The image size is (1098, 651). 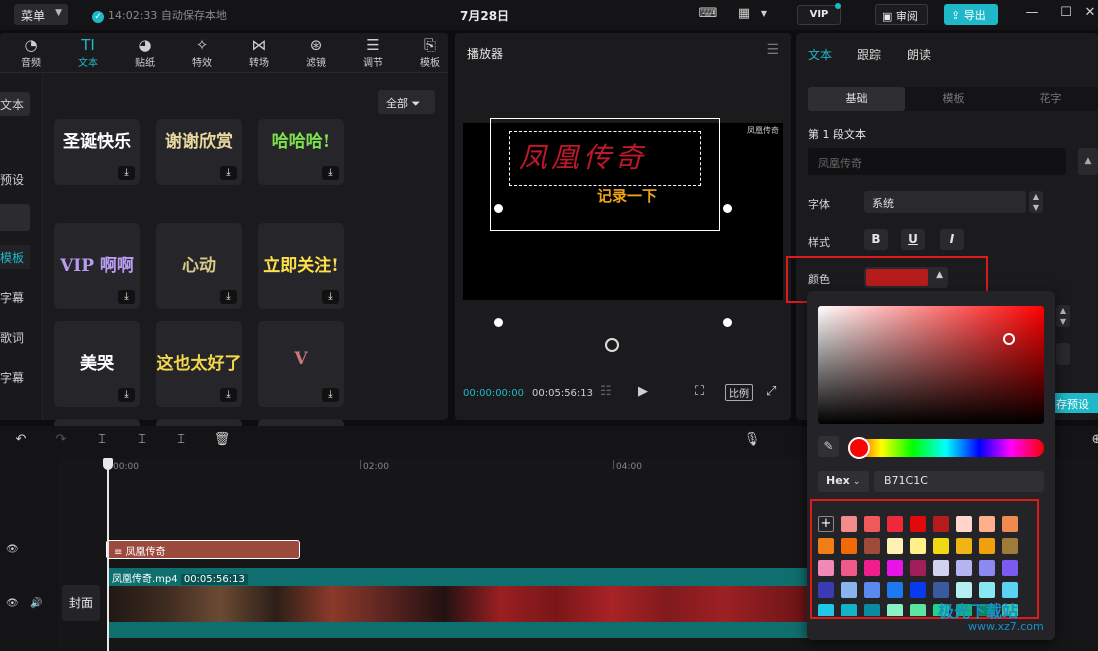 What do you see at coordinates (301, 266) in the screenshot?
I see `template-tile: 立即关注! ⤓` at bounding box center [301, 266].